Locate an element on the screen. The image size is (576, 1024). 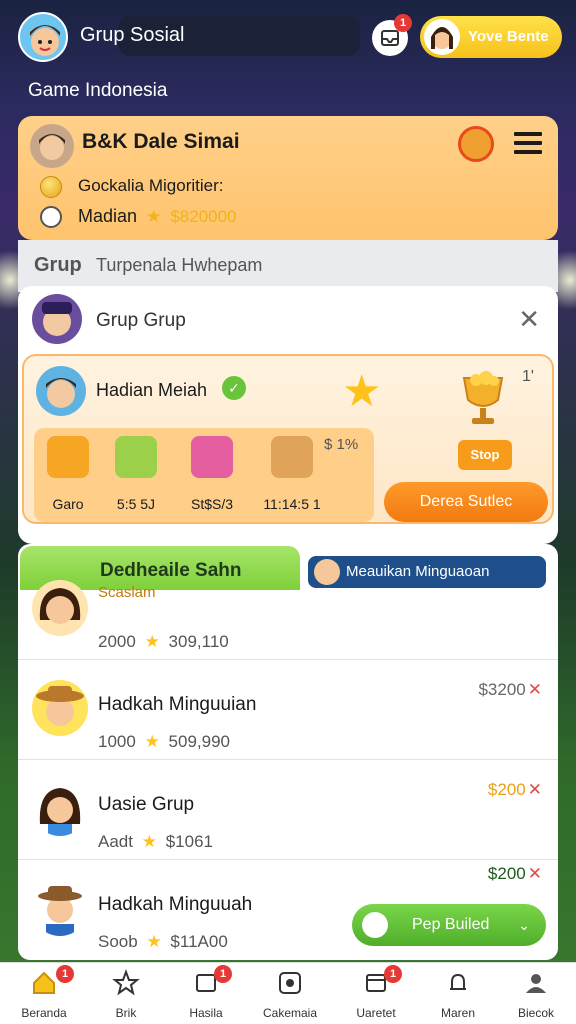
row-stats: 1000 ★ 509,990 is located at coordinates (164, 742).